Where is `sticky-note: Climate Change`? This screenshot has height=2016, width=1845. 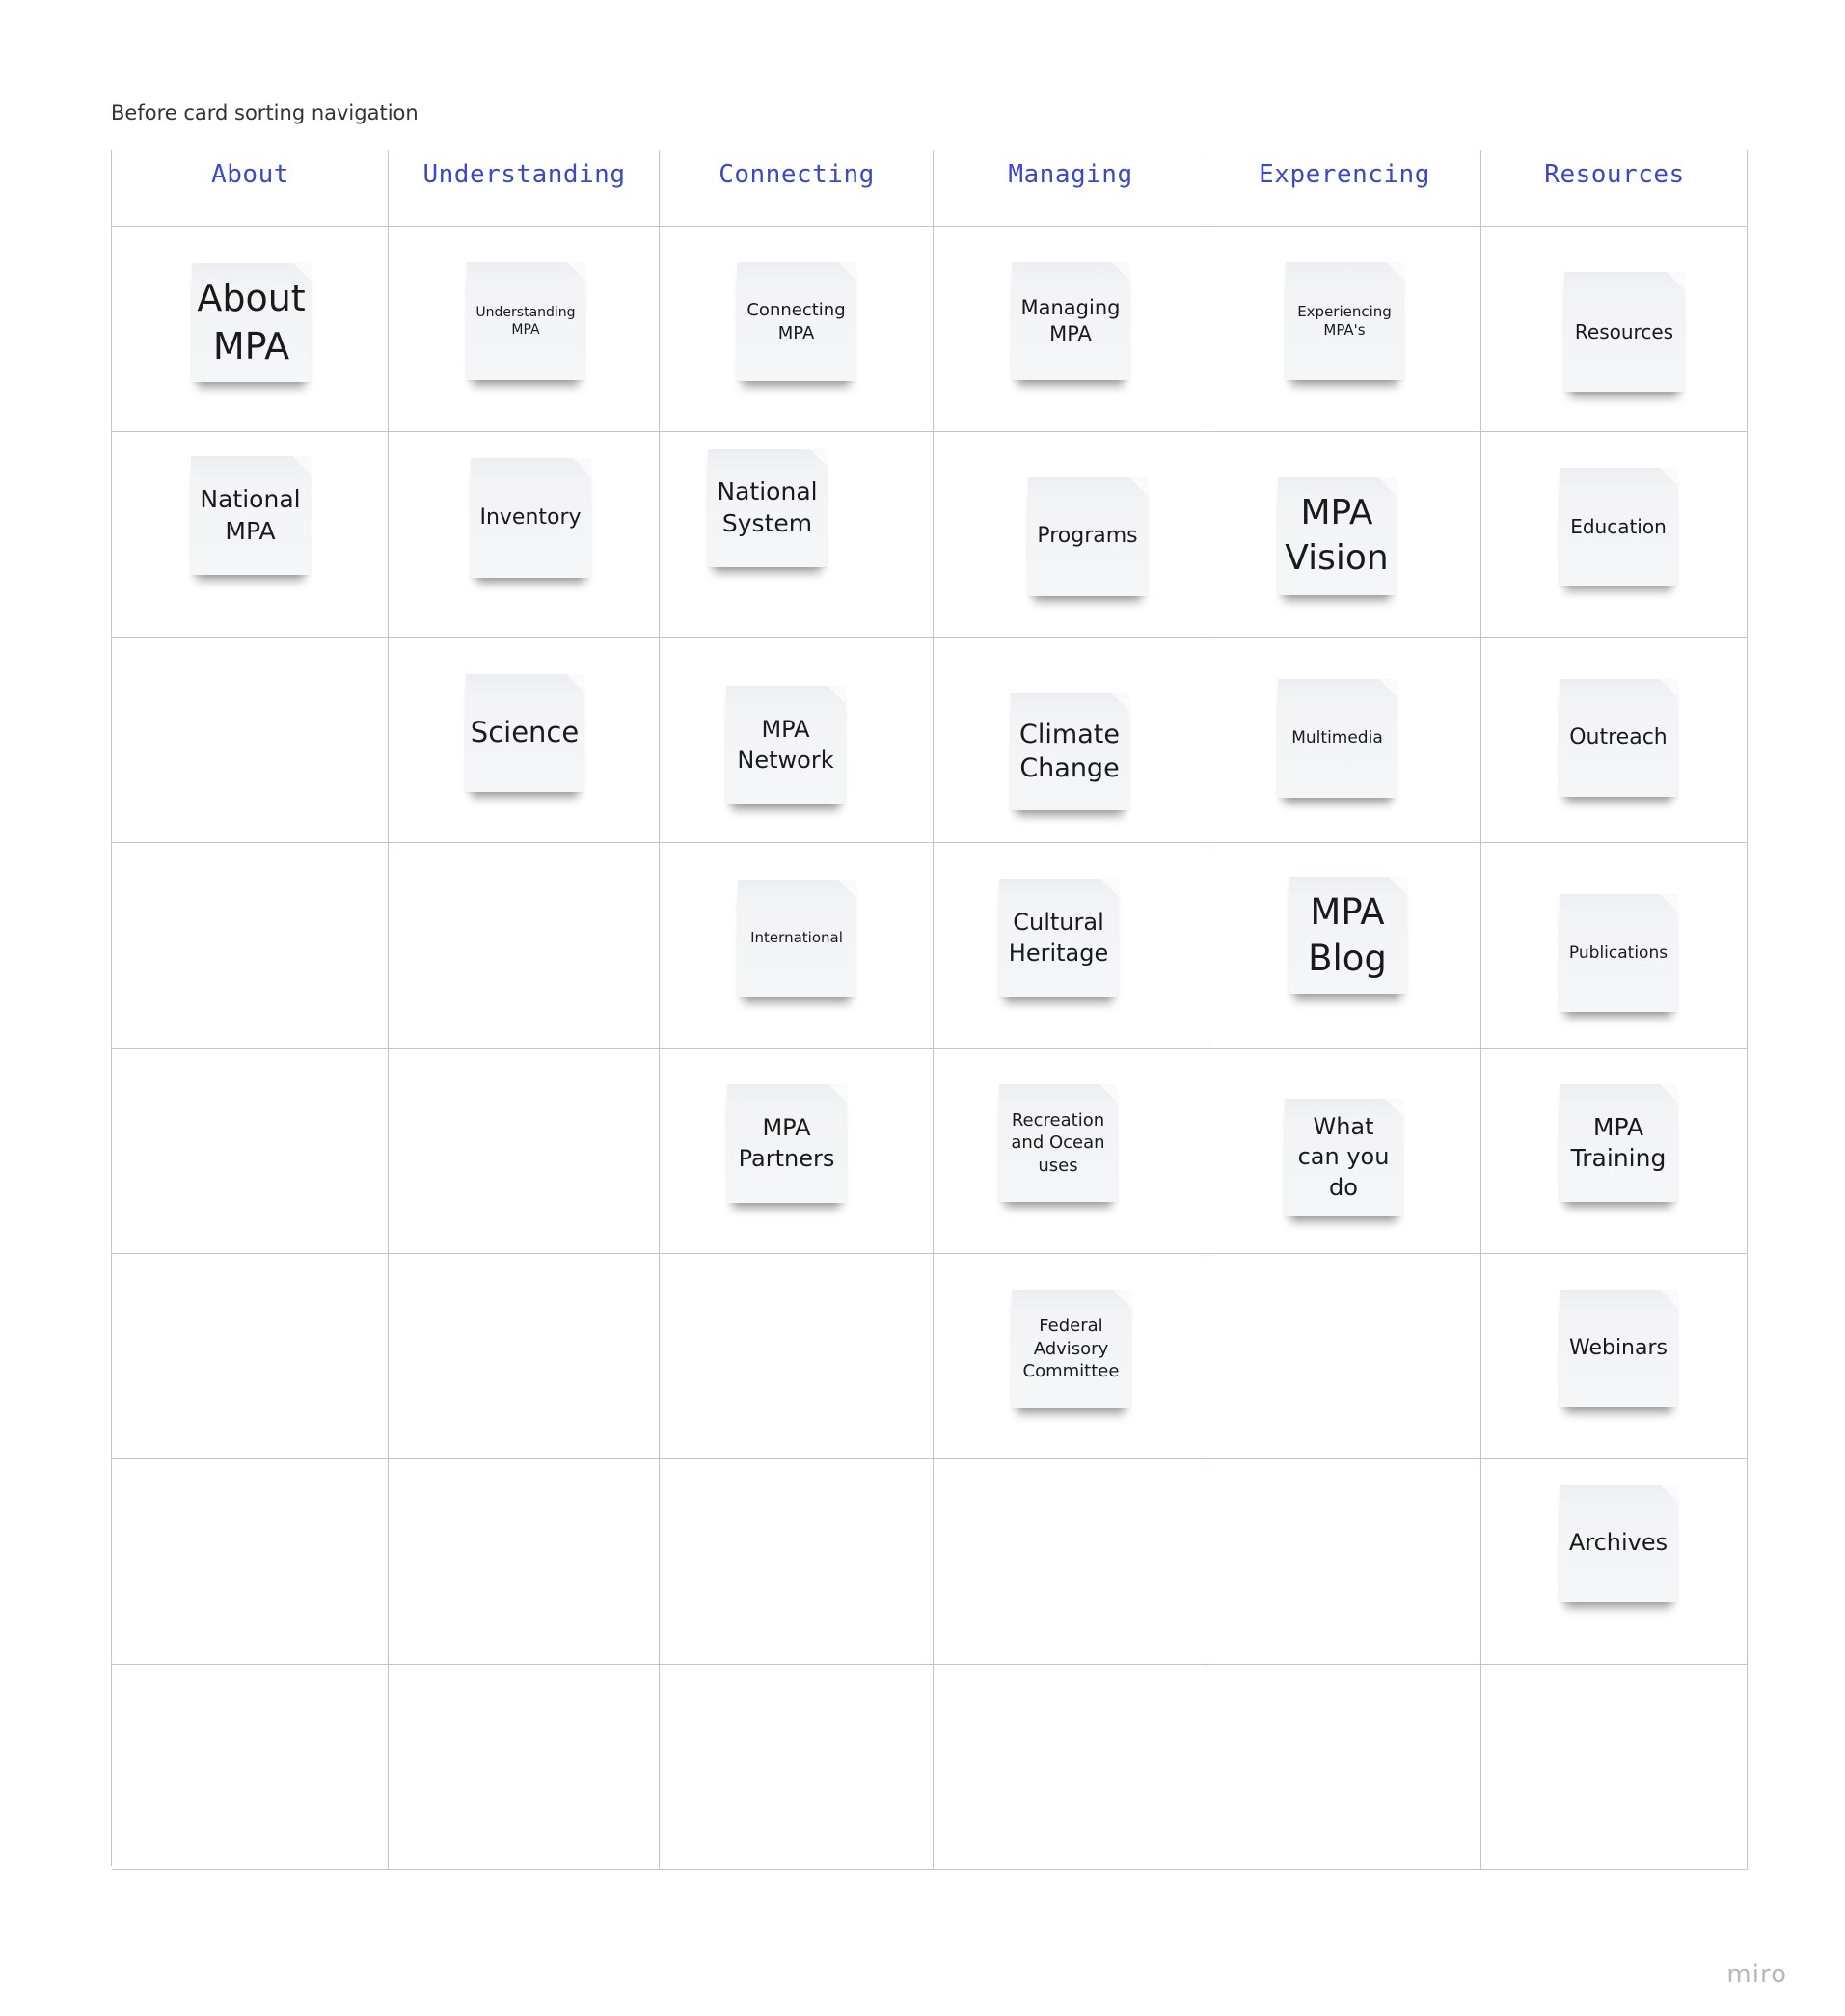
sticky-note: Climate Change is located at coordinates (1069, 751).